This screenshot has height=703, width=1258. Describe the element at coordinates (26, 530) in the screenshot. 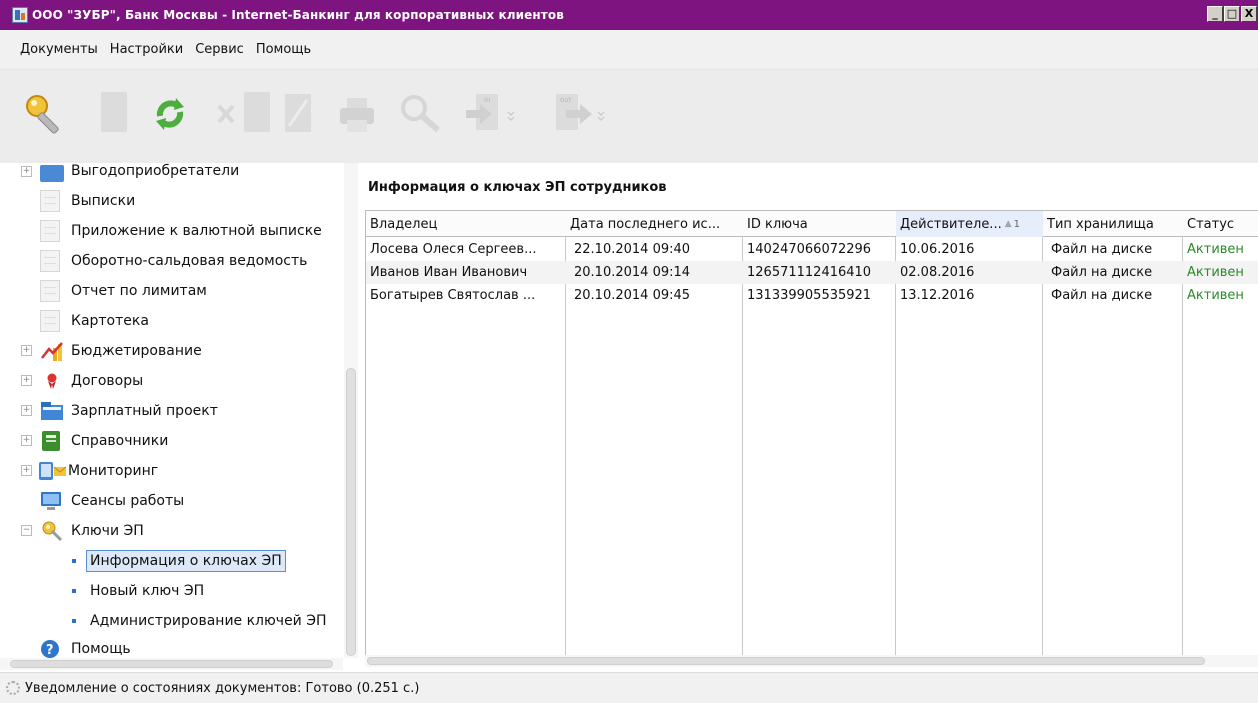

I see `collapse-icon: −` at that location.